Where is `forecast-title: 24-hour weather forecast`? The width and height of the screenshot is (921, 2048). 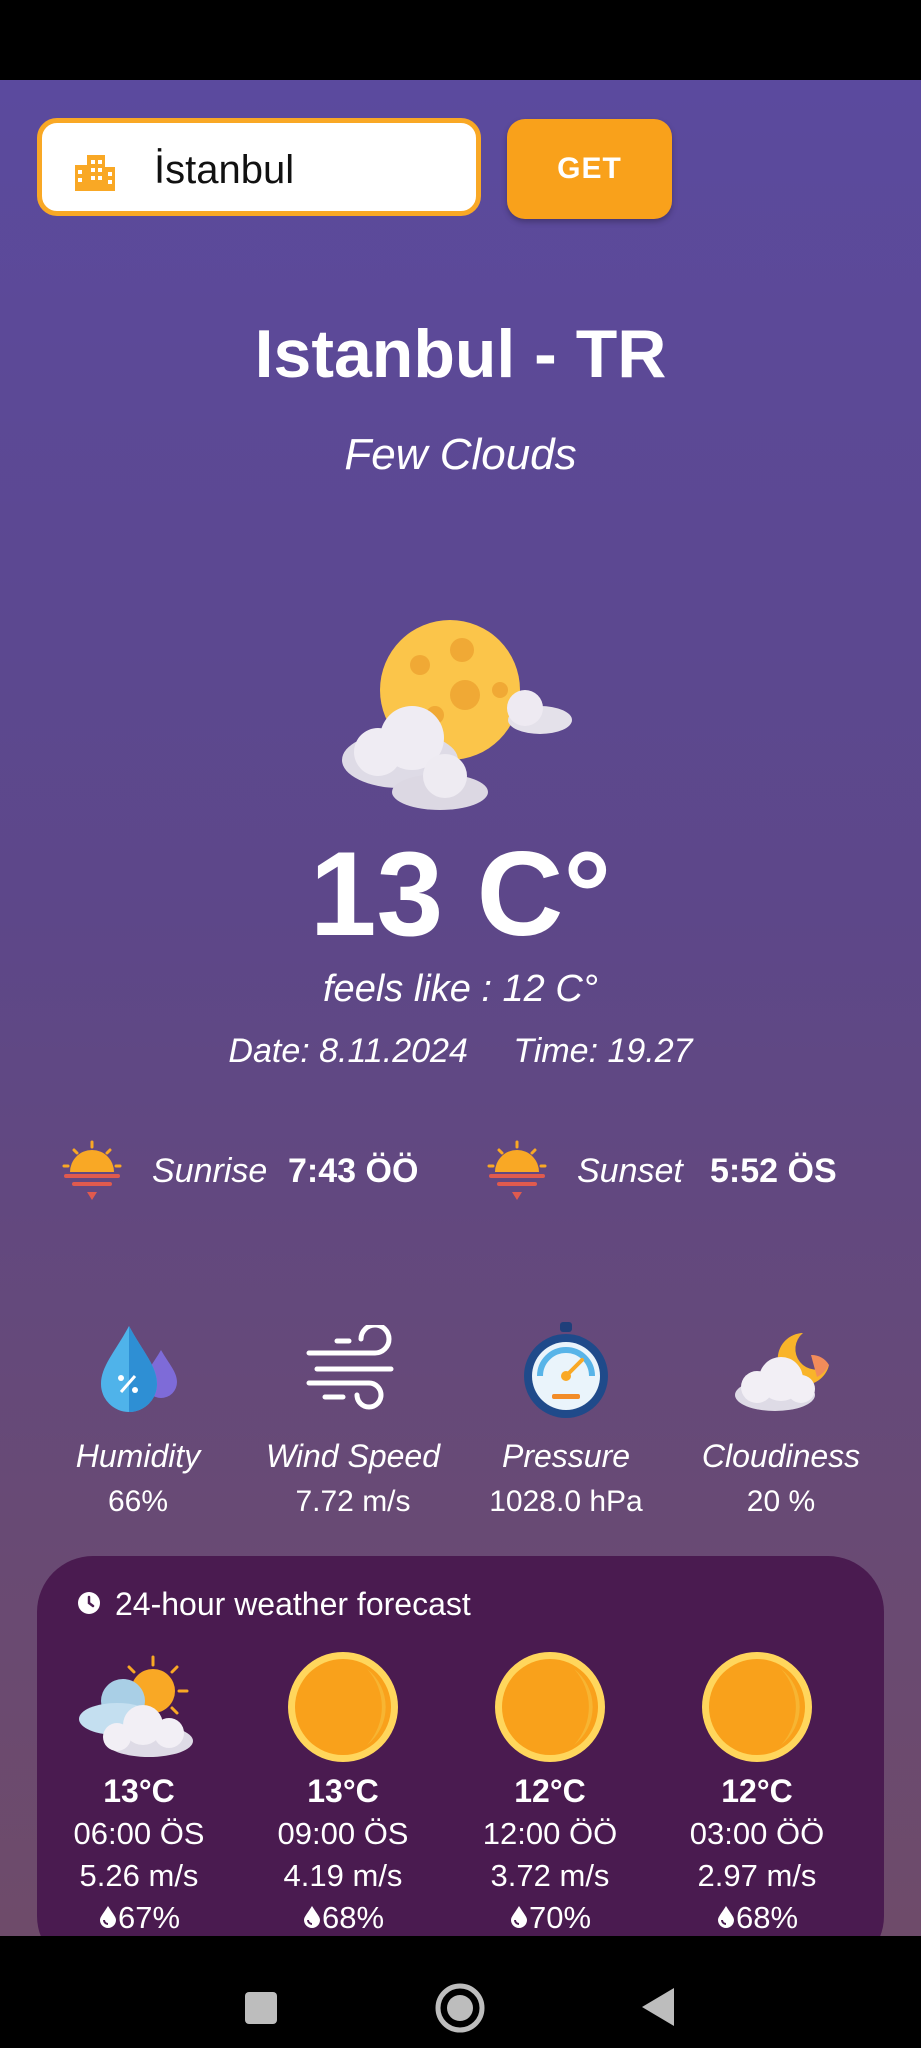 forecast-title: 24-hour weather forecast is located at coordinates (293, 1604).